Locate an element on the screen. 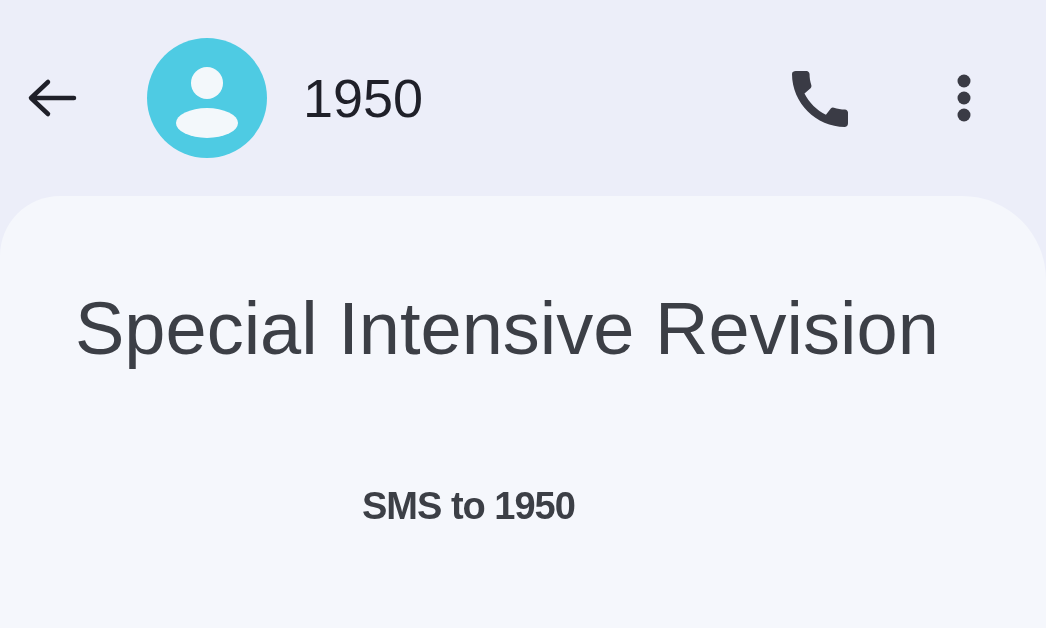 The width and height of the screenshot is (1046, 628). message-heading: Special Intensive Revision is located at coordinates (507, 329).